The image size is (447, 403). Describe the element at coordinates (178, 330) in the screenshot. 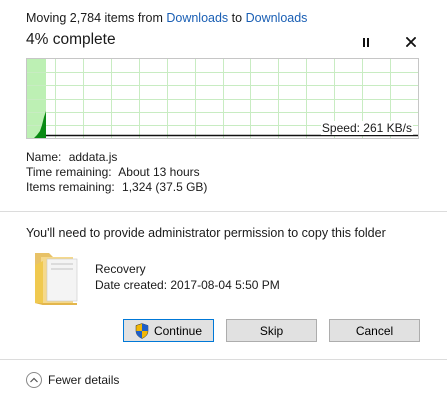

I see `continue-label: Continue` at that location.